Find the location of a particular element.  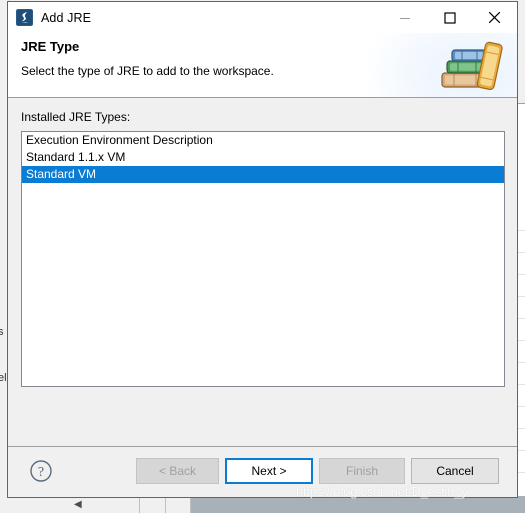

background-status-icon: ◀ is located at coordinates (78, 504).